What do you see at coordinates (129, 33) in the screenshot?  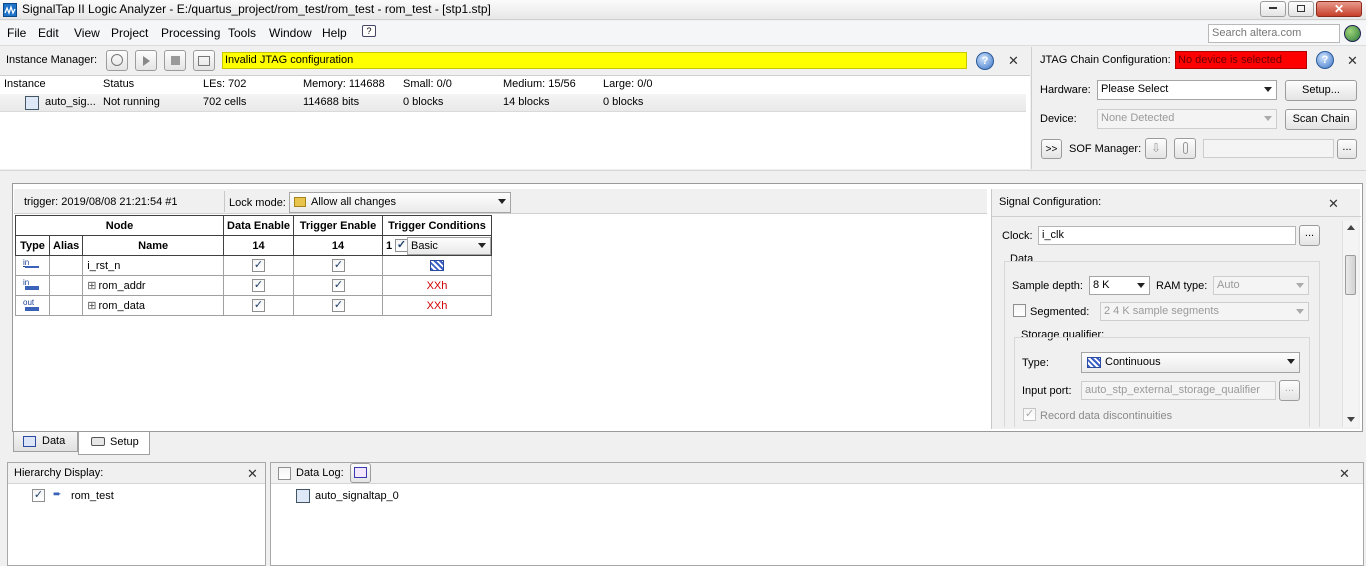 I see `menu-project: Project` at bounding box center [129, 33].